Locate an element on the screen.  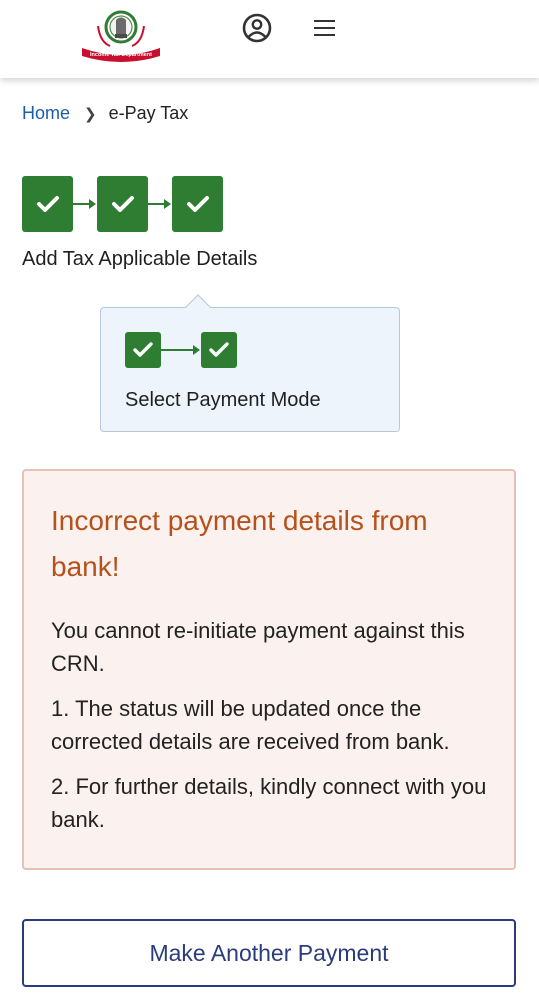
step-1-complete is located at coordinates (47, 204).